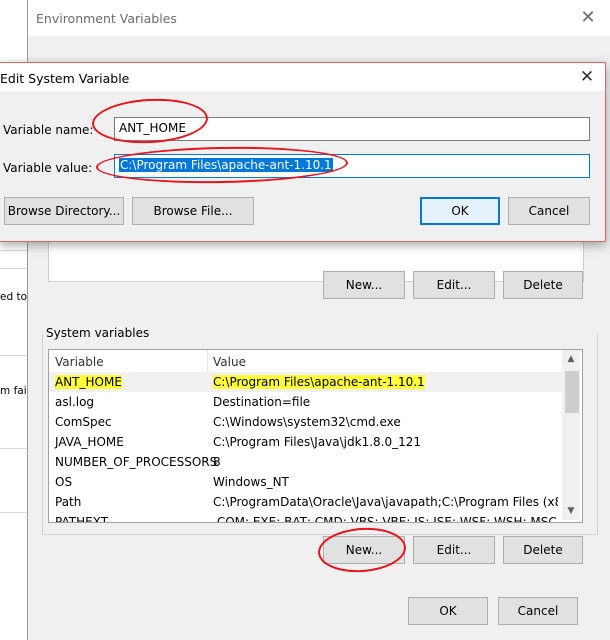  I want to click on scroll-up-icon: ▲, so click(571, 359).